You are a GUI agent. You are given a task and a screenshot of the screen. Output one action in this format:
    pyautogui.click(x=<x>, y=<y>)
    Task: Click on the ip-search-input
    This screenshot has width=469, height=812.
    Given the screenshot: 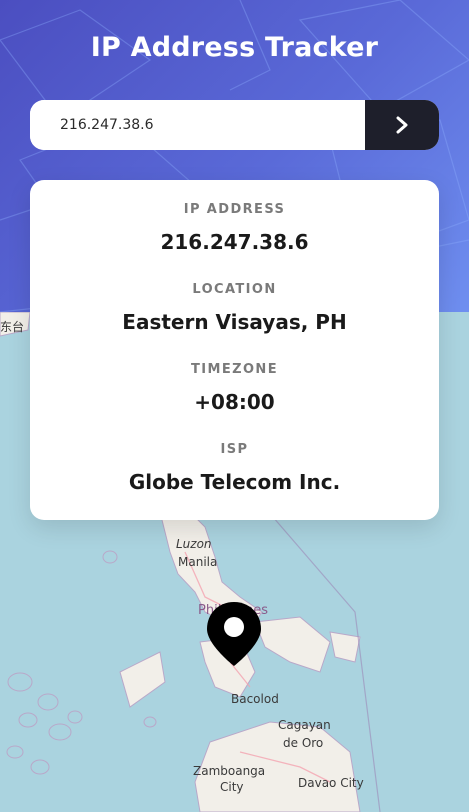 What is the action you would take?
    pyautogui.click(x=197, y=125)
    